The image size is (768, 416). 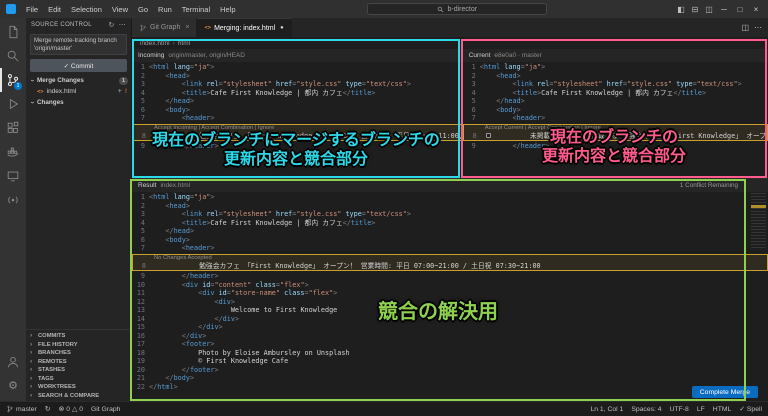 I want to click on minimize-button: ─, so click(x=724, y=9).